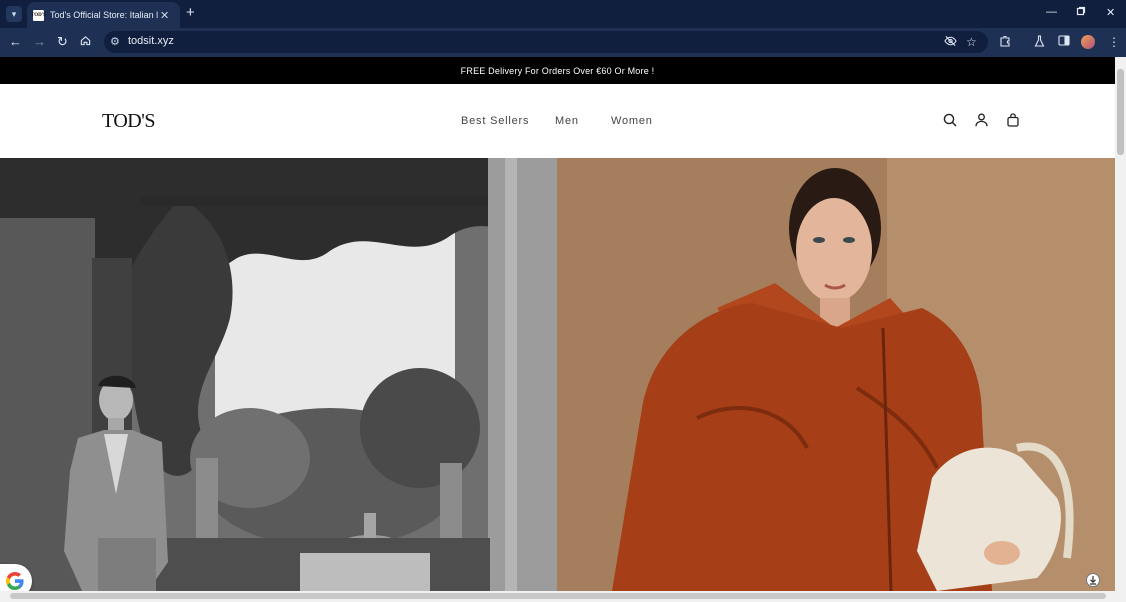  What do you see at coordinates (14, 14) in the screenshot?
I see `tab-list-icon: ▾` at bounding box center [14, 14].